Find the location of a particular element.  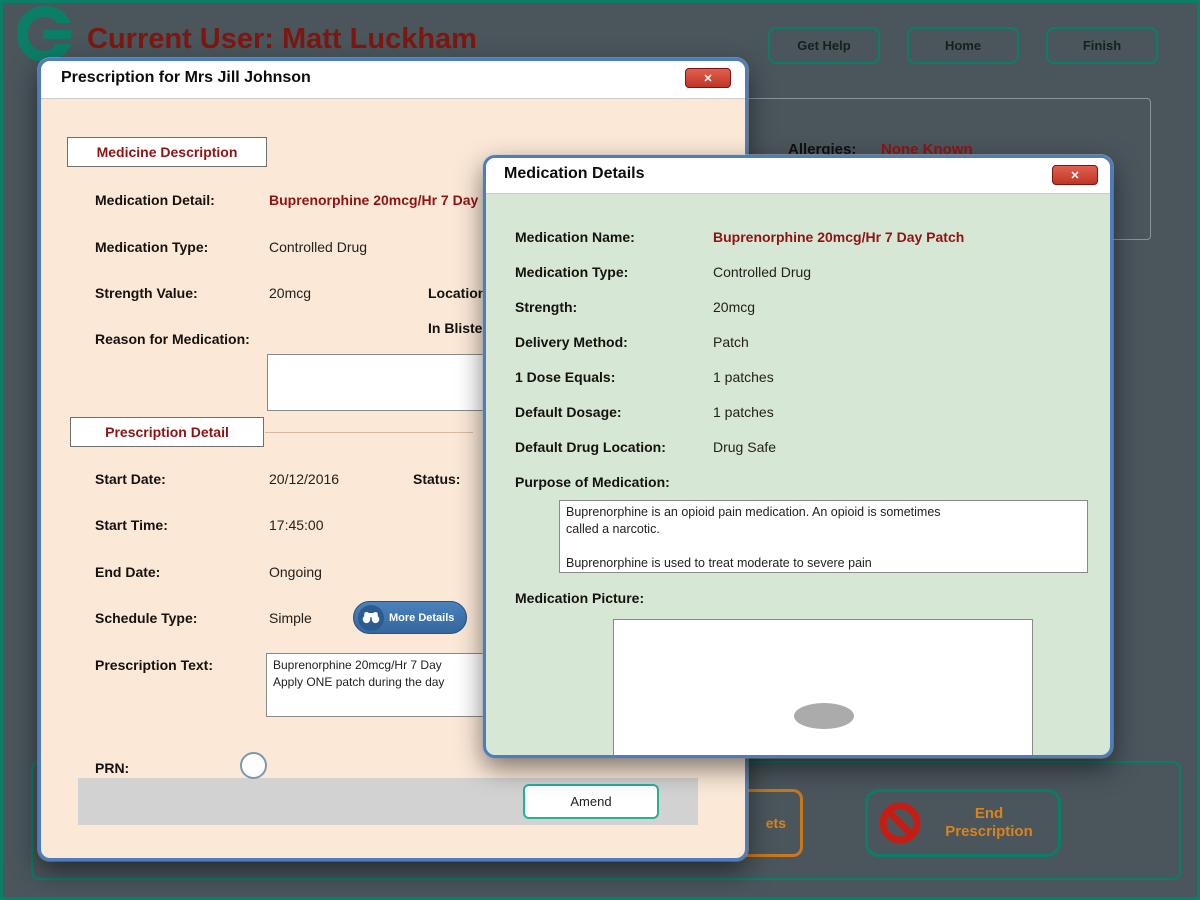

field-label: Medication Name: is located at coordinates (575, 237).